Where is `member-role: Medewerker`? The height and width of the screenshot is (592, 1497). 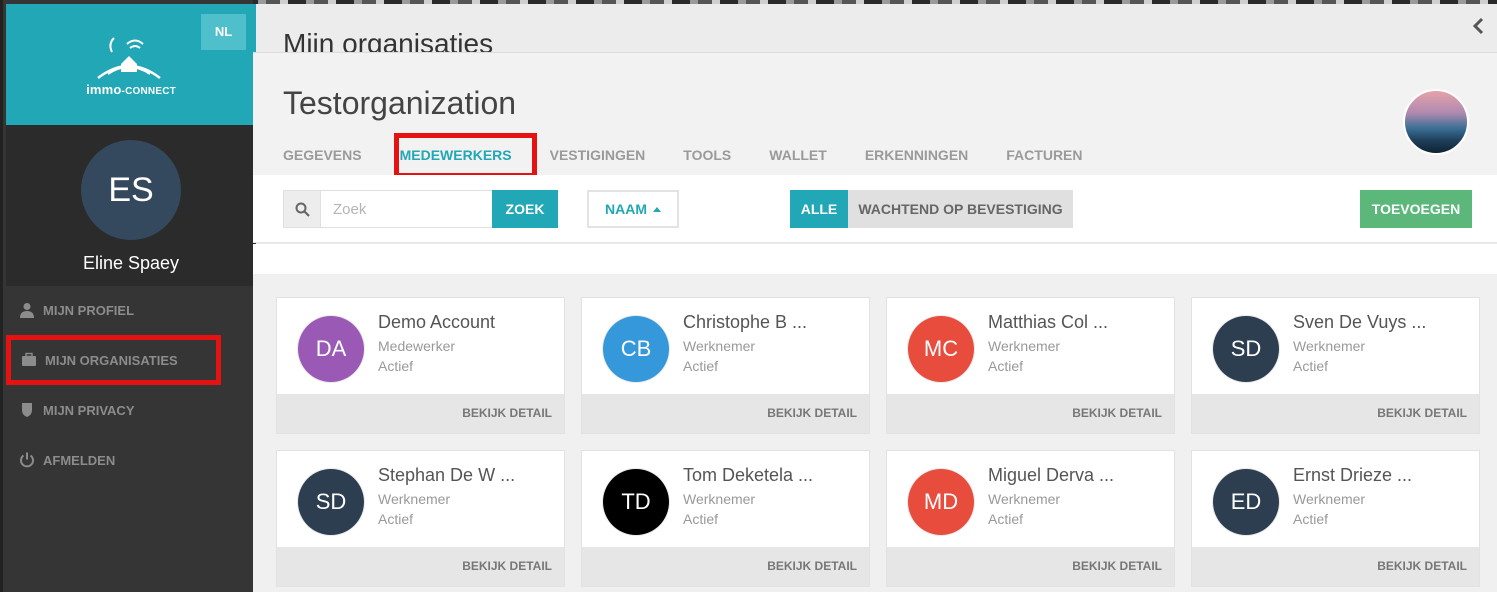
member-role: Medewerker is located at coordinates (417, 346).